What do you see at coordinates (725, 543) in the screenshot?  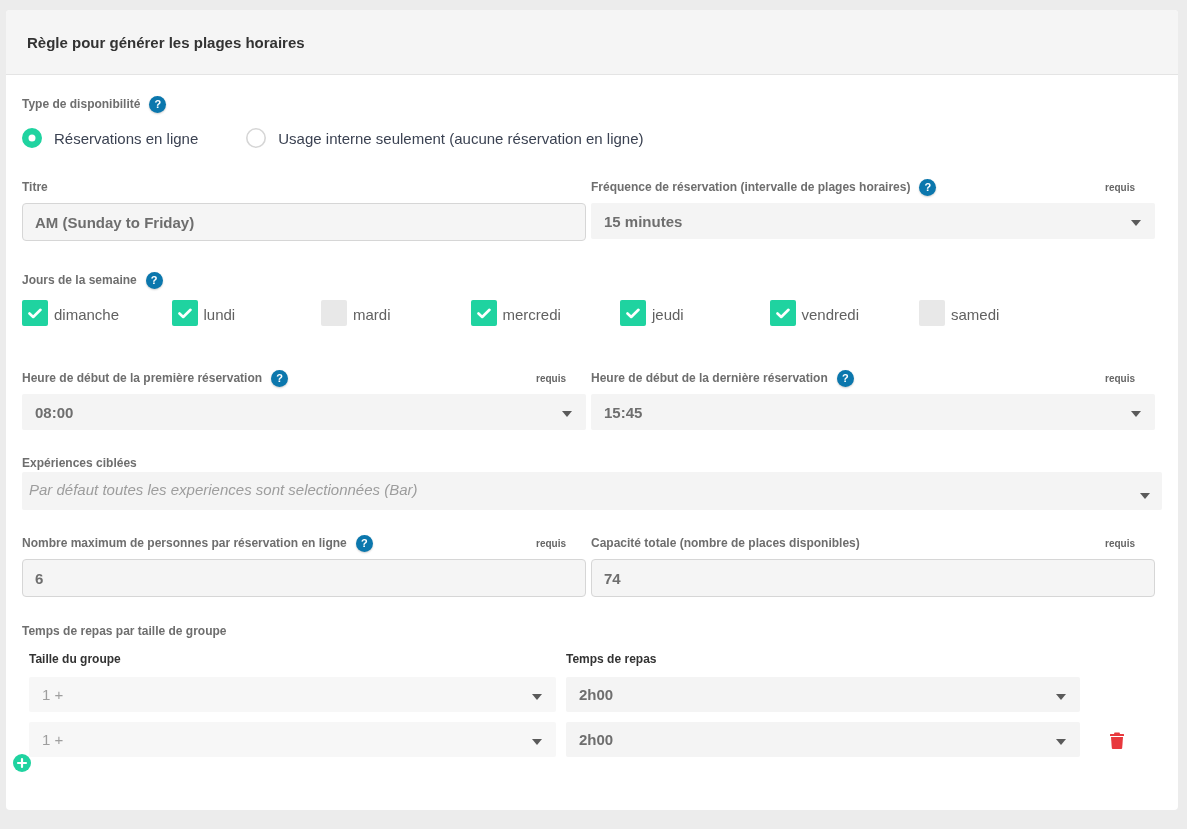 I see `field-label: Capacité totale (nombre de places disponibles)` at bounding box center [725, 543].